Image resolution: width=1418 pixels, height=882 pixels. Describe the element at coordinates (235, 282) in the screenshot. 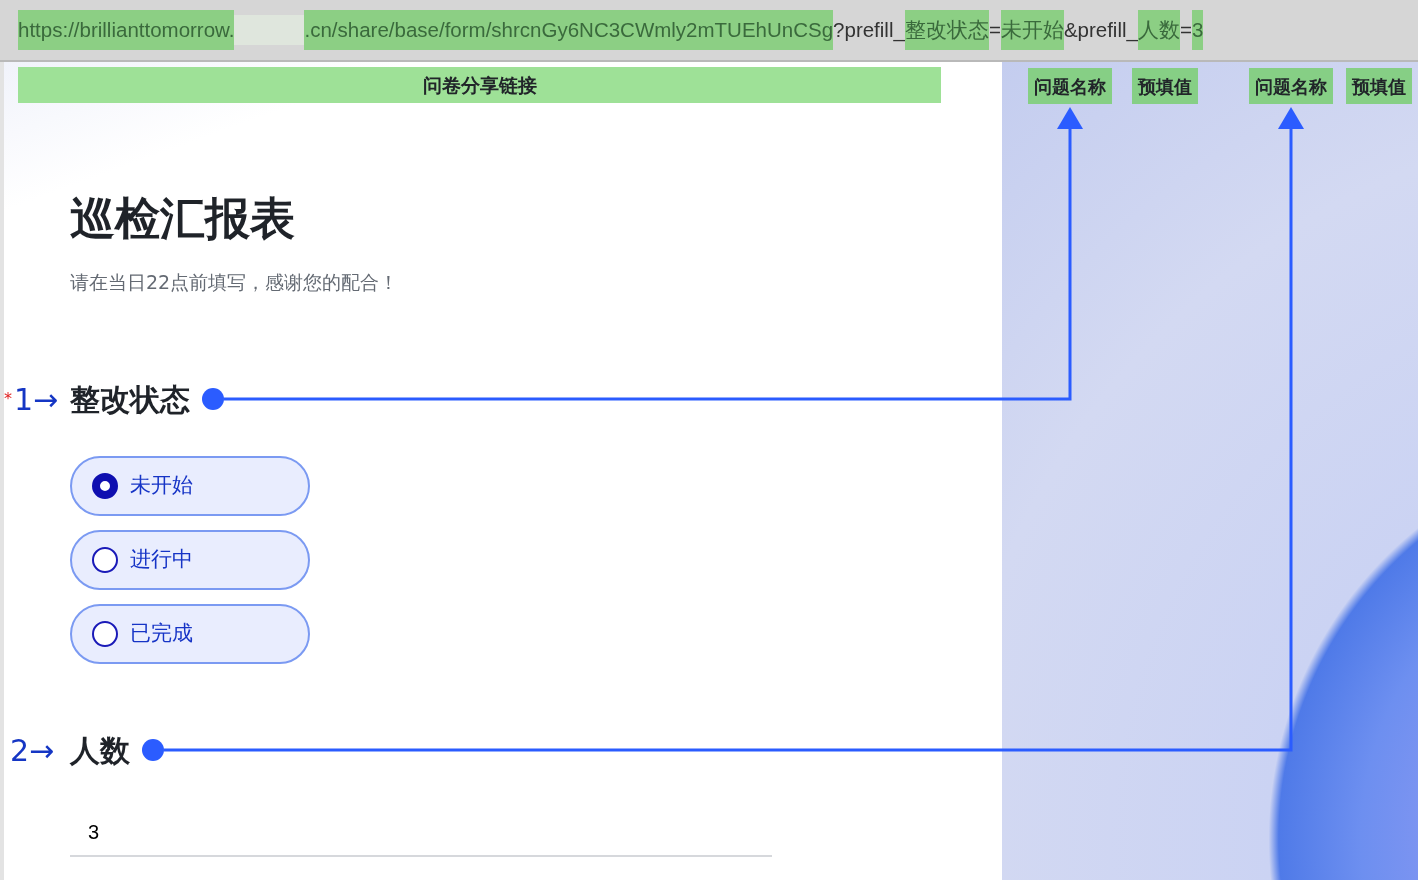

I see `form-description: 请在当日22点前填写，感谢您的配合！` at that location.